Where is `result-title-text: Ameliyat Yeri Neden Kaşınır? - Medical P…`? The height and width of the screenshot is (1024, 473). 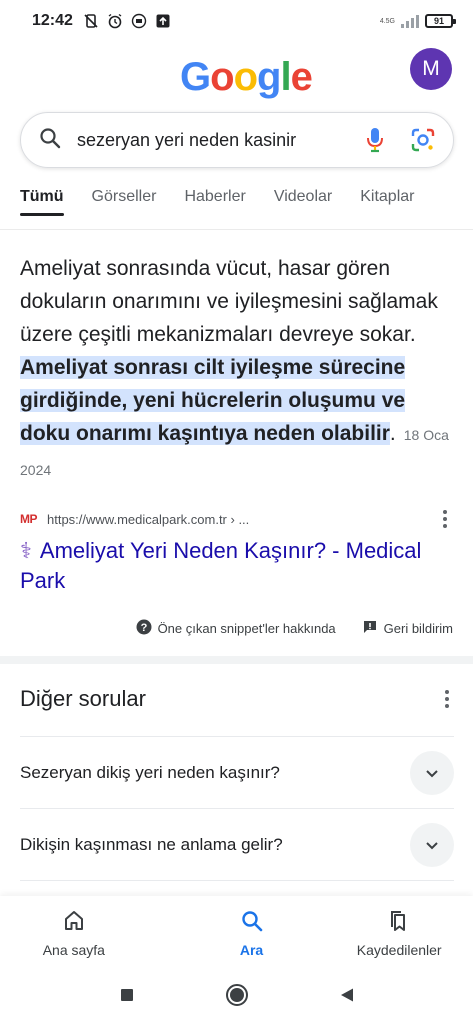
result-title-text: Ameliyat Yeri Neden Kaşınır? - Medical P… is located at coordinates (220, 565).